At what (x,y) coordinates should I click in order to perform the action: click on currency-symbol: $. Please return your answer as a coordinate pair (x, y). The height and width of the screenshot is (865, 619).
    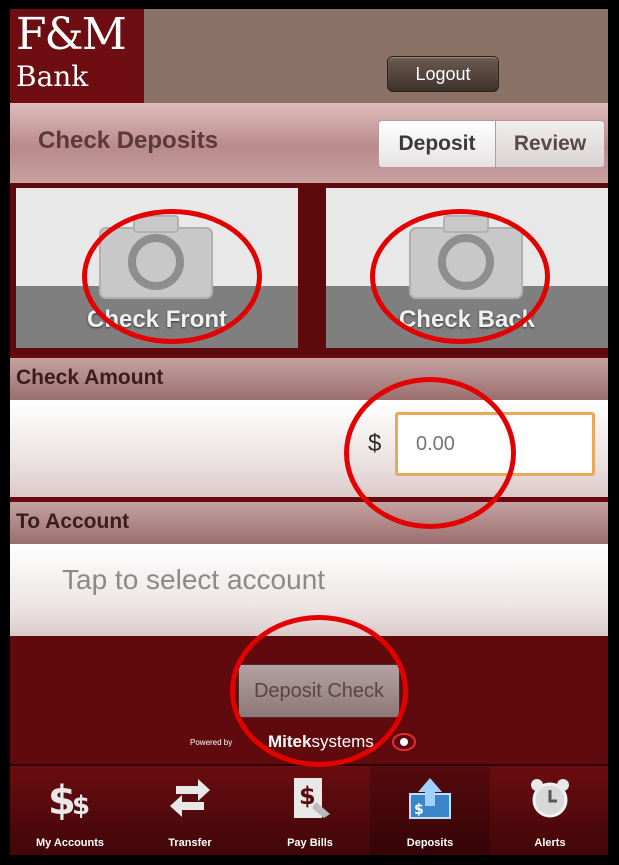
    Looking at the image, I should click on (375, 443).